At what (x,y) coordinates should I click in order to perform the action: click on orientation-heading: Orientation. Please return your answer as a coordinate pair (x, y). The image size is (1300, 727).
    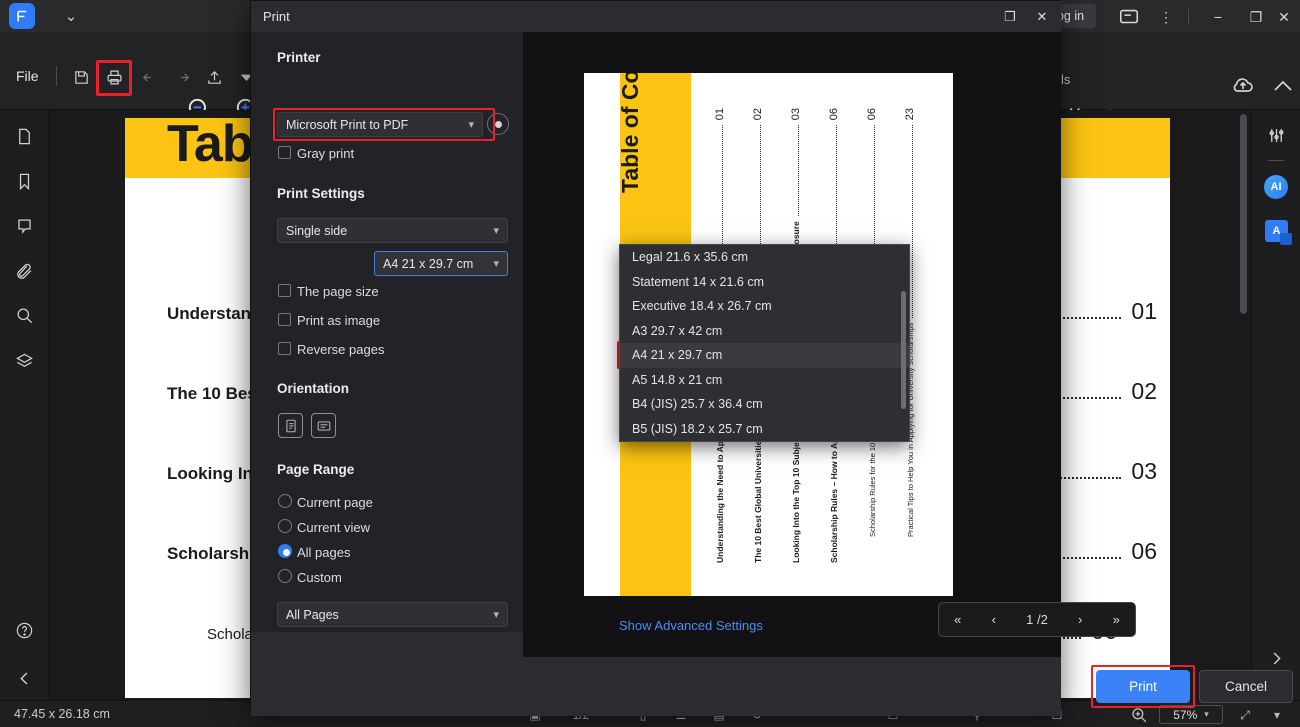
    Looking at the image, I should click on (313, 388).